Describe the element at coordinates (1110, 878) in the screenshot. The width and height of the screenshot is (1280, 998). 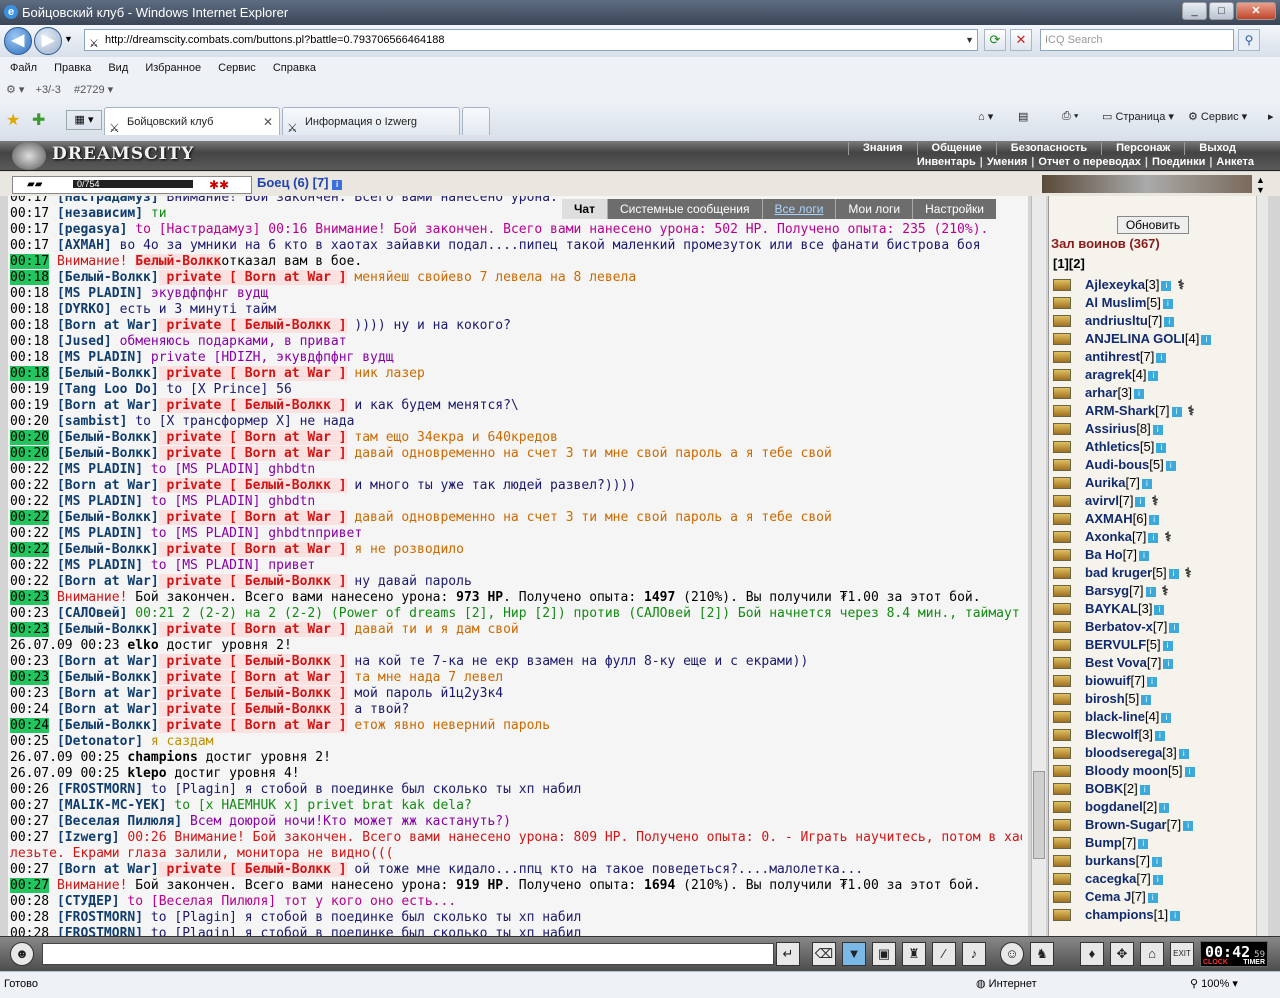
I see `player-name: cacegka` at that location.